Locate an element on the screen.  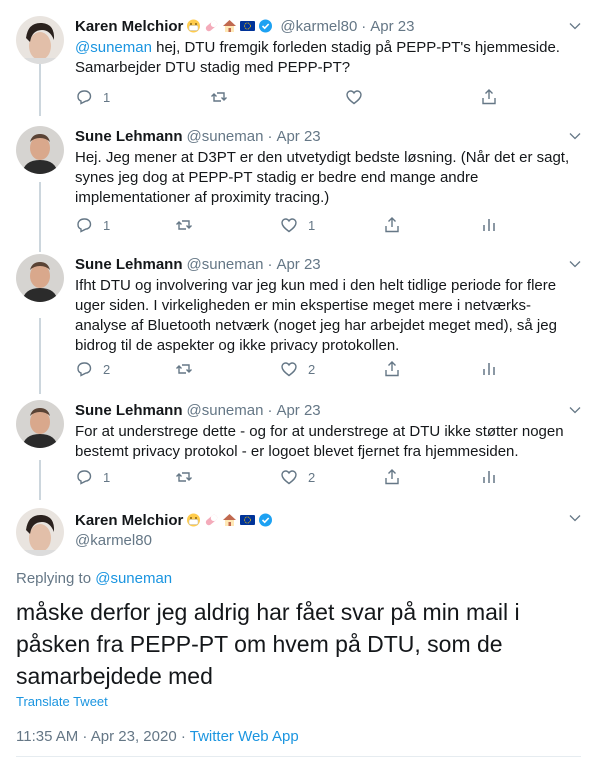
like-button is located at coordinates (354, 97).